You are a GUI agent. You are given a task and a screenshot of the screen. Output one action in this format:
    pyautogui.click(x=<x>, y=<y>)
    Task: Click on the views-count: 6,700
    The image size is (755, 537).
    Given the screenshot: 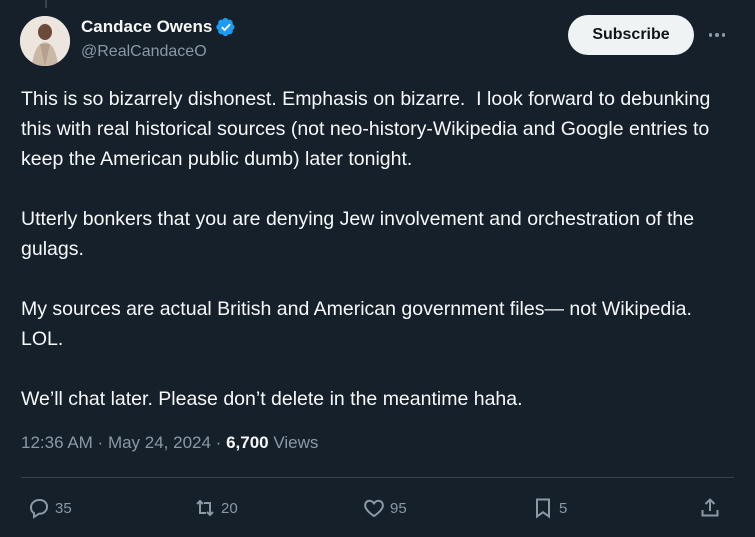 What is the action you would take?
    pyautogui.click(x=247, y=443)
    